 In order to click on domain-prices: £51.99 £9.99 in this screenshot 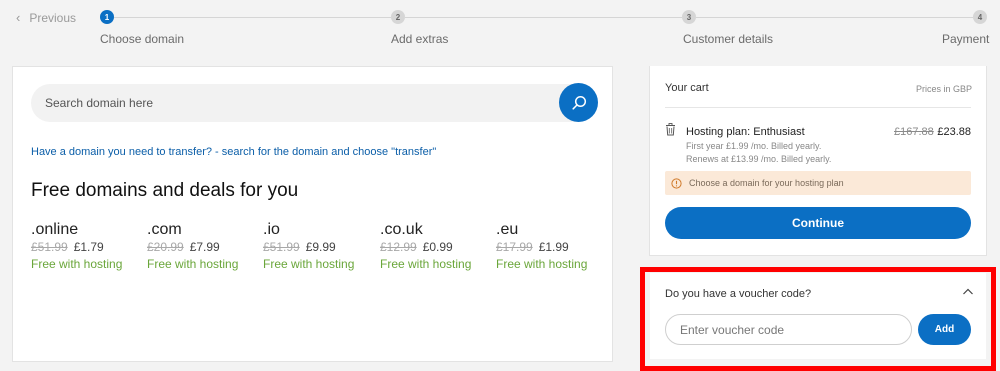, I will do `click(319, 247)`.